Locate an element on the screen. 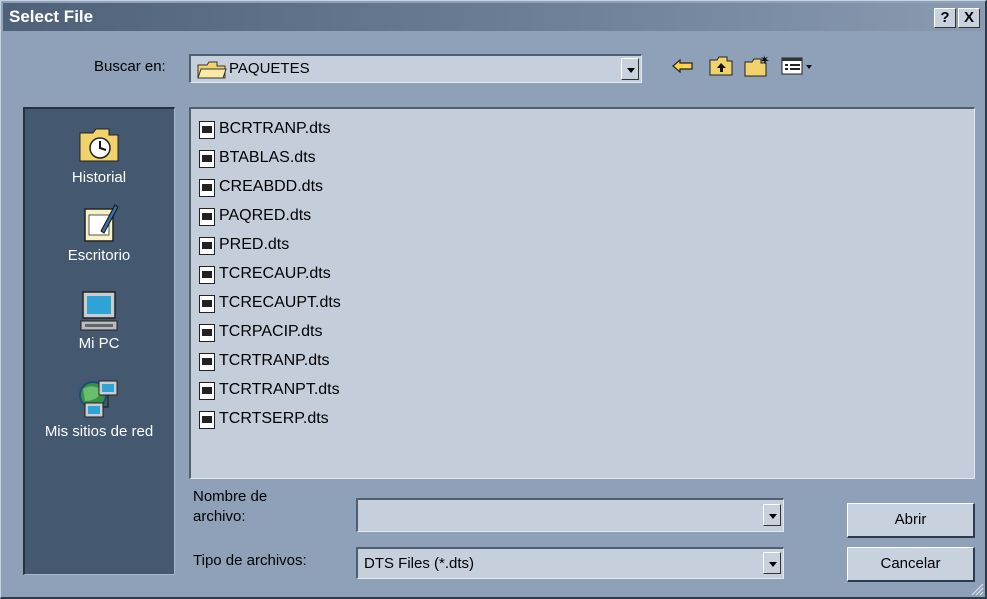 Image resolution: width=987 pixels, height=599 pixels. file-name: PRED.dts is located at coordinates (254, 244).